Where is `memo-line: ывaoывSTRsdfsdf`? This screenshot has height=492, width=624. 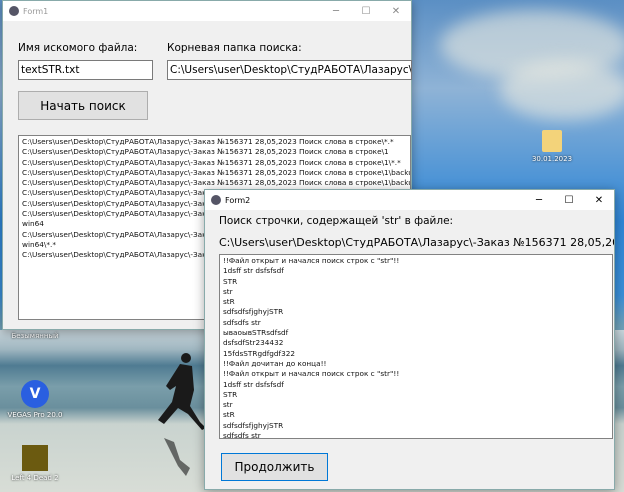 memo-line: ывaoывSTRsdfsdf is located at coordinates (256, 333).